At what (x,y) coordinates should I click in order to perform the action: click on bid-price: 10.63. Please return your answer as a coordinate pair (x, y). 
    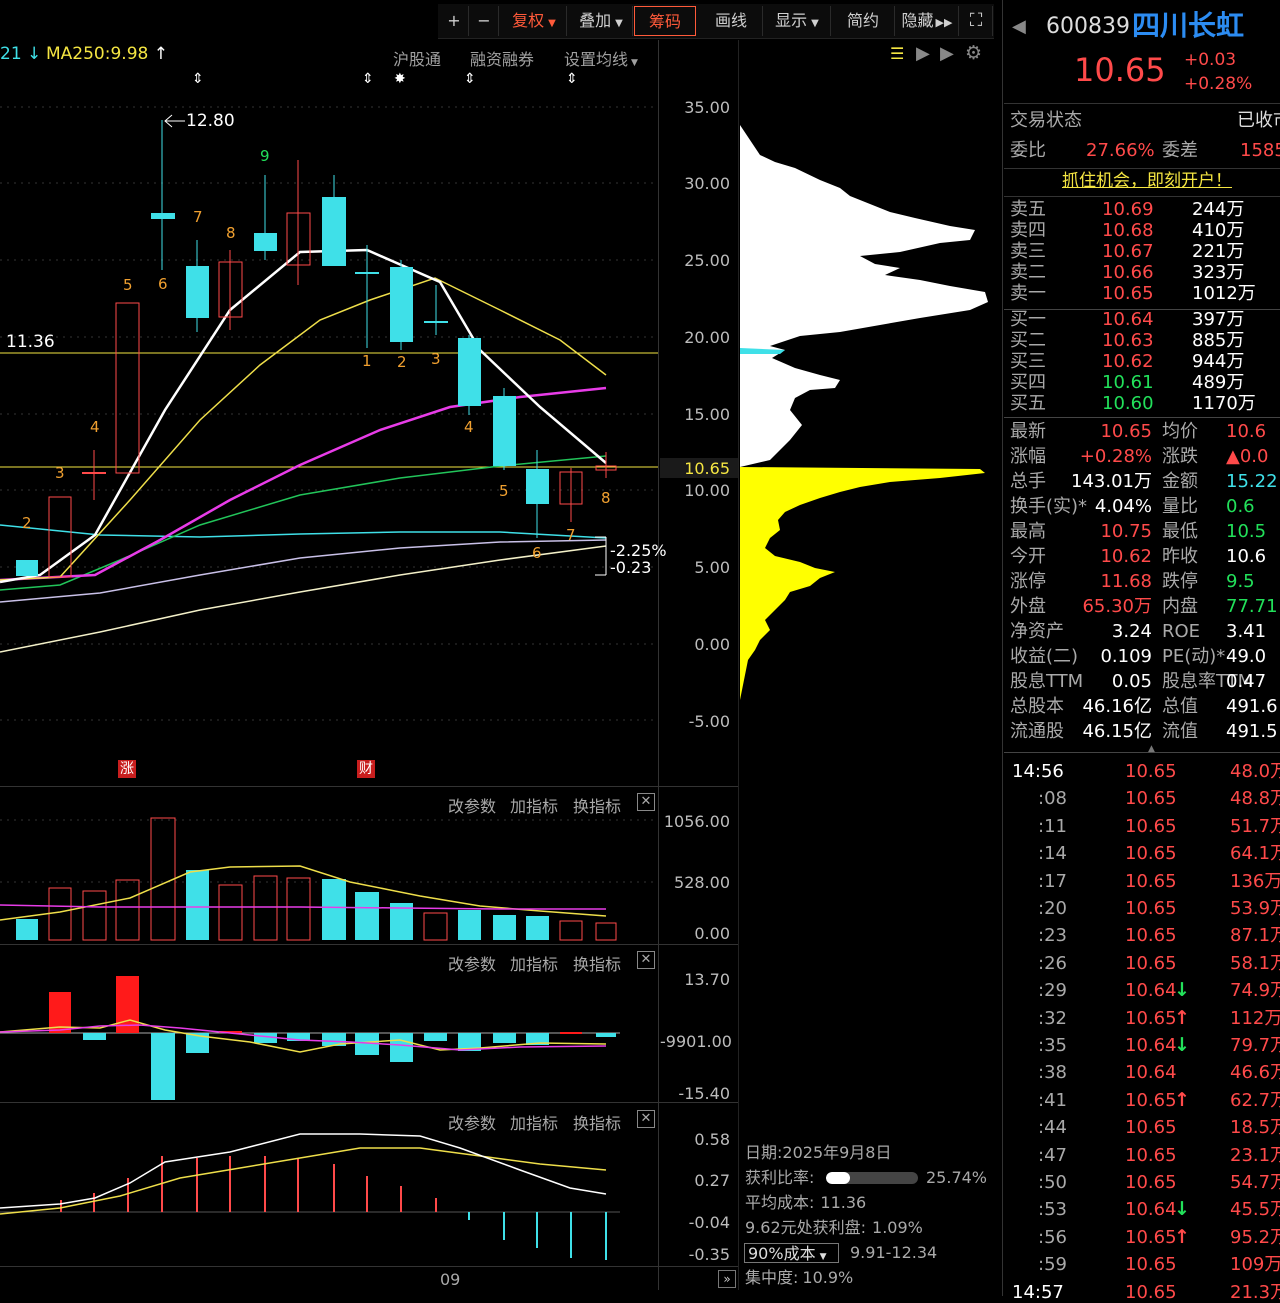
    Looking at the image, I should click on (1128, 341).